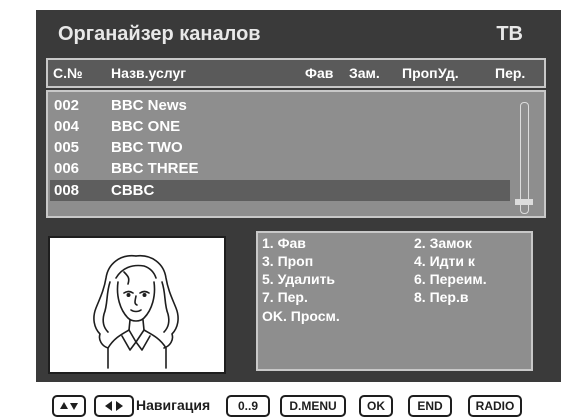 The height and width of the screenshot is (420, 586). I want to click on up-down-key, so click(69, 406).